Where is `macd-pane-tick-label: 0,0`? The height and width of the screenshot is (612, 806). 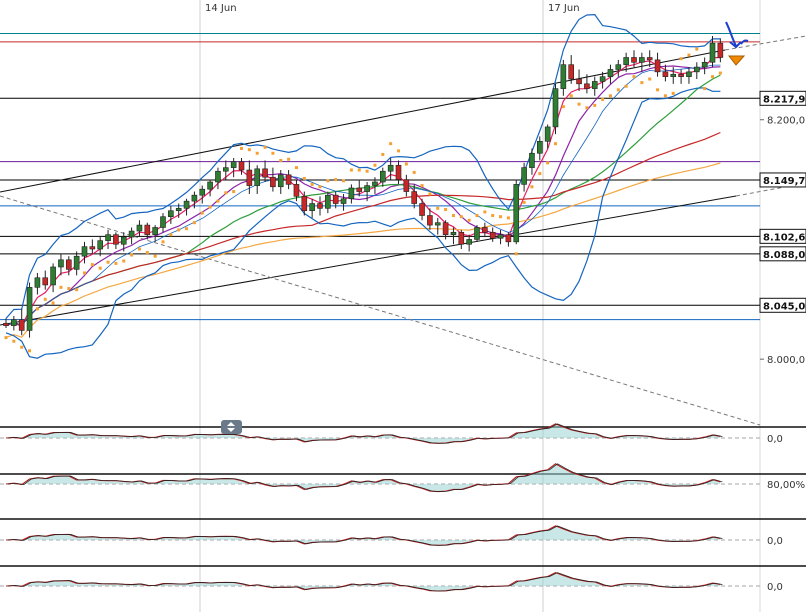 macd-pane-tick-label: 0,0 is located at coordinates (775, 439).